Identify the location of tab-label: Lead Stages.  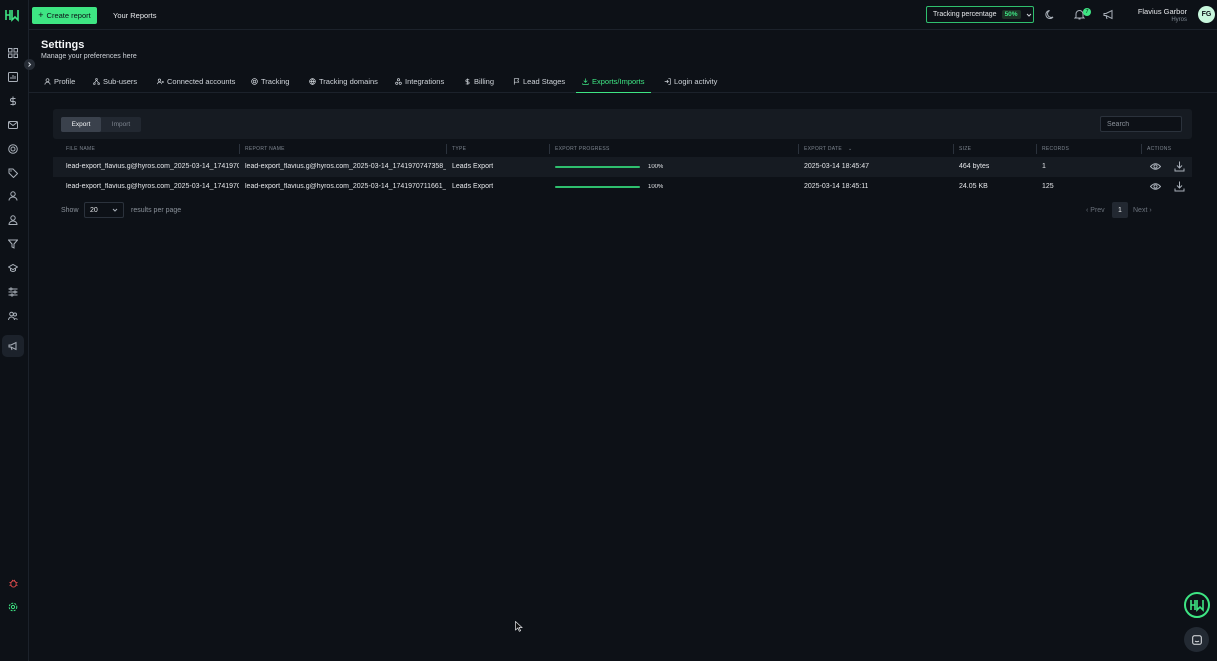
(544, 81).